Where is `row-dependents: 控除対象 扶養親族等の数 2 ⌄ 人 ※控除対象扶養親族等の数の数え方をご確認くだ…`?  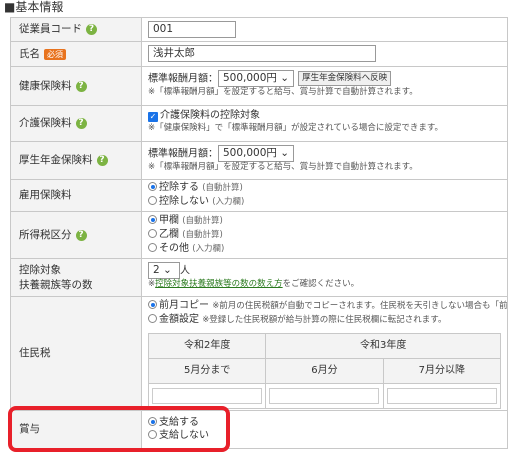 row-dependents: 控除対象 扶養親族等の数 2 ⌄ 人 ※控除対象扶養親族等の数の数え方をご確認くだ… is located at coordinates (259, 278).